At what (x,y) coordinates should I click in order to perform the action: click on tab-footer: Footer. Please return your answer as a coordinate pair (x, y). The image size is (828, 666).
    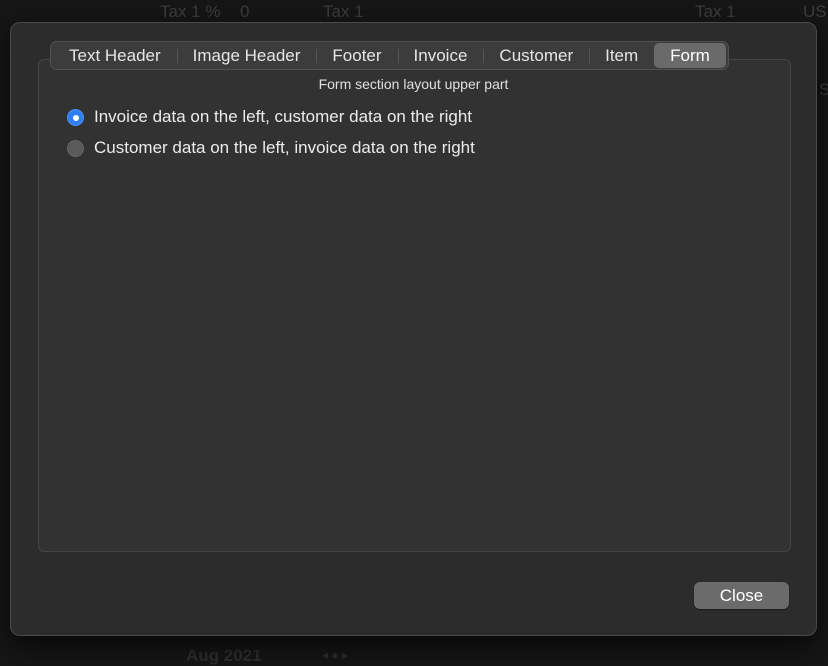
    Looking at the image, I should click on (356, 55).